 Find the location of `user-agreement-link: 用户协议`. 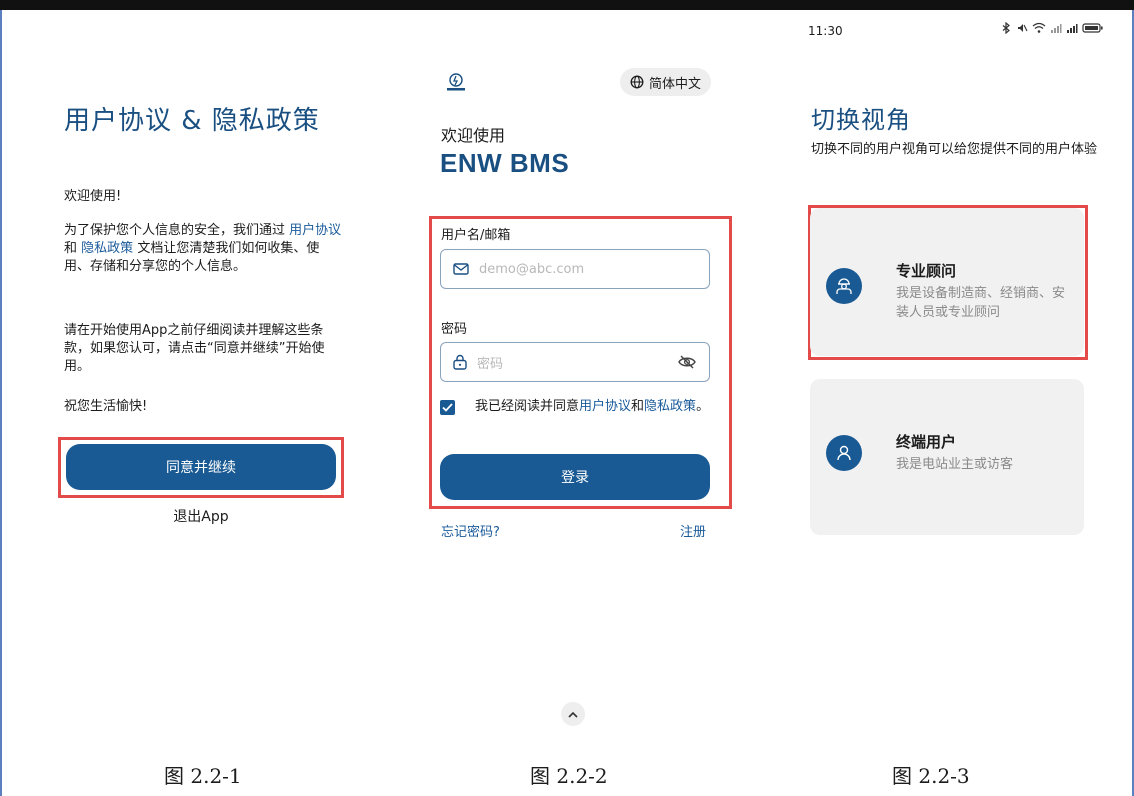

user-agreement-link: 用户协议 is located at coordinates (315, 230).